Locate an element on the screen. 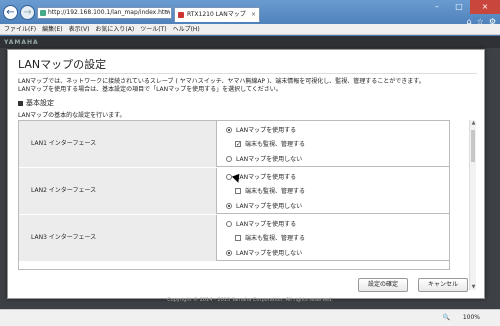 This screenshot has height=326, width=500. apply-settings-button: 設定の確定 is located at coordinates (383, 285).